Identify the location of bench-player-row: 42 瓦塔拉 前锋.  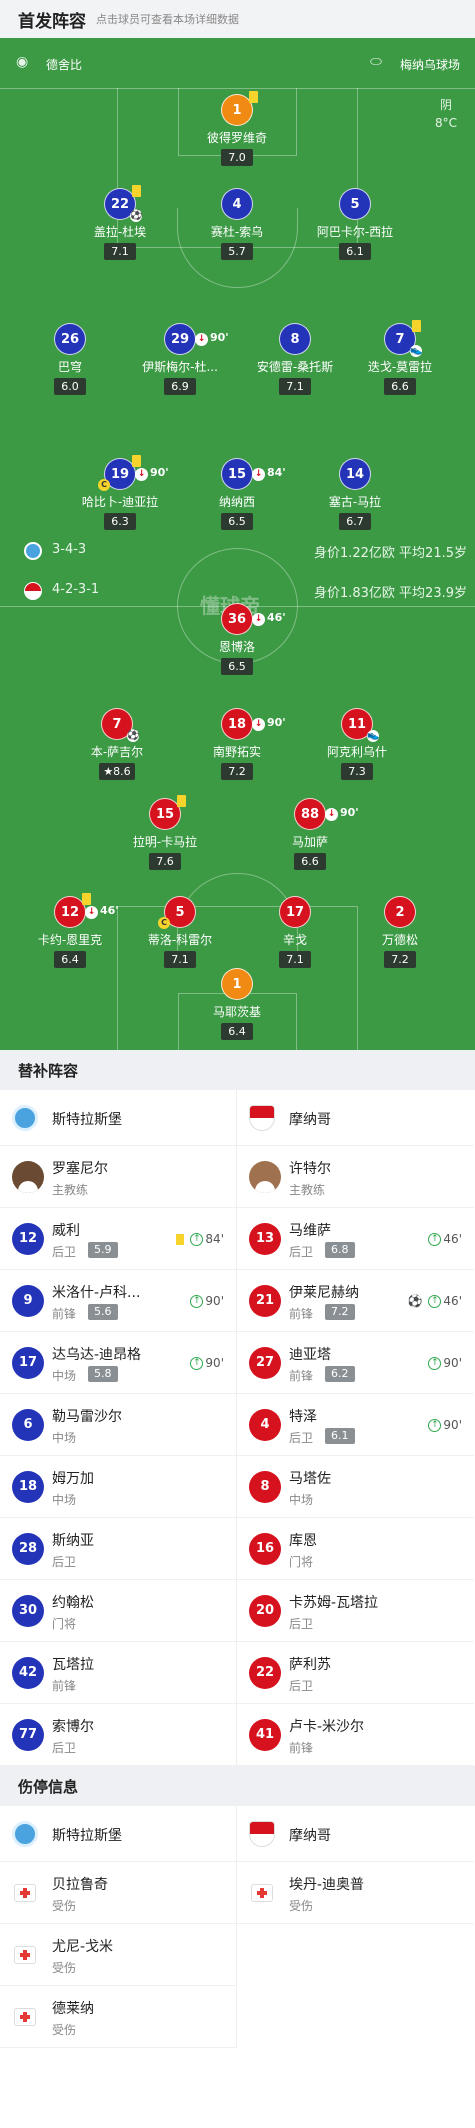
(118, 1673).